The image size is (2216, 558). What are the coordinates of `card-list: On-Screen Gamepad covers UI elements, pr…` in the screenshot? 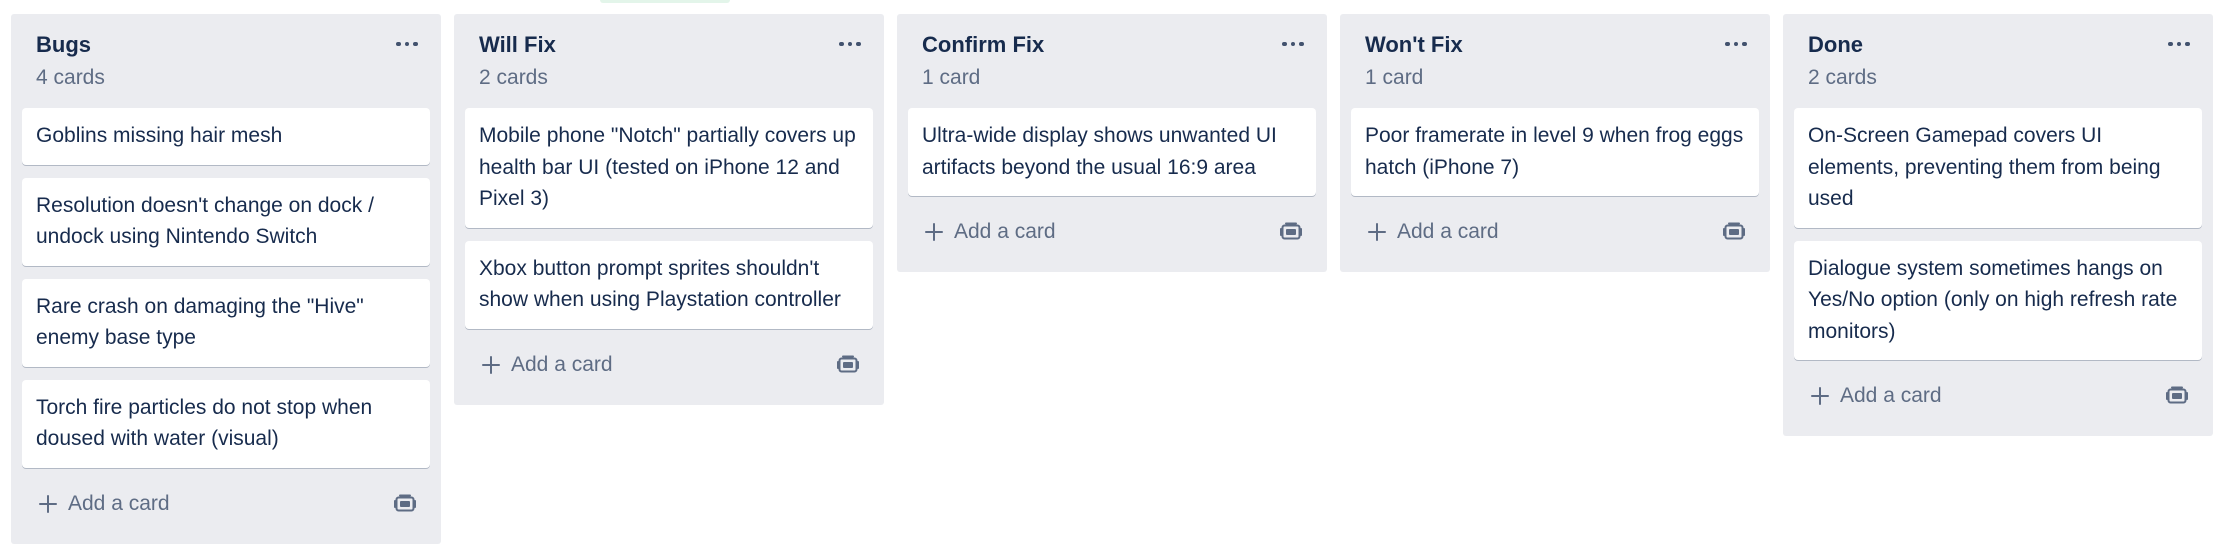 It's located at (1998, 234).